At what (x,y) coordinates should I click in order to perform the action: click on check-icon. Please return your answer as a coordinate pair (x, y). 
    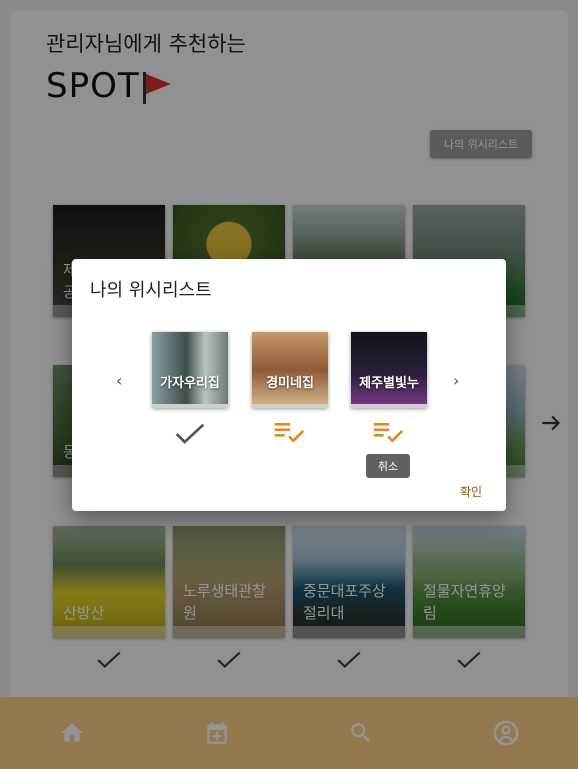
    Looking at the image, I should click on (190, 434).